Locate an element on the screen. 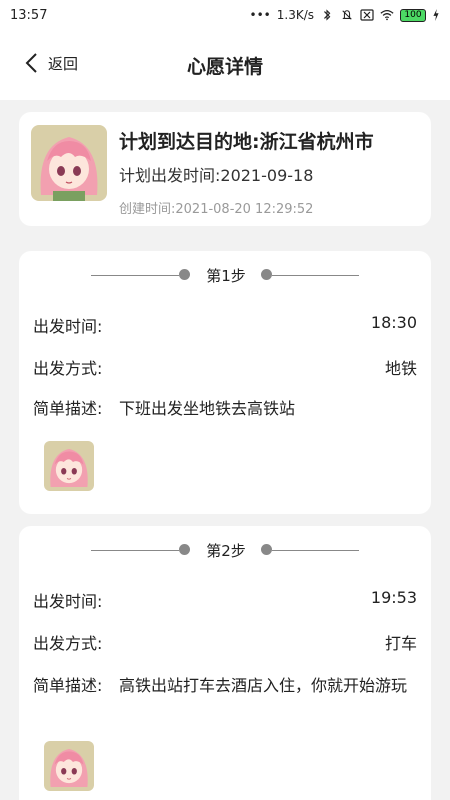 This screenshot has height=800, width=450. depart-time-row: 出发时间: 19:53 is located at coordinates (225, 600).